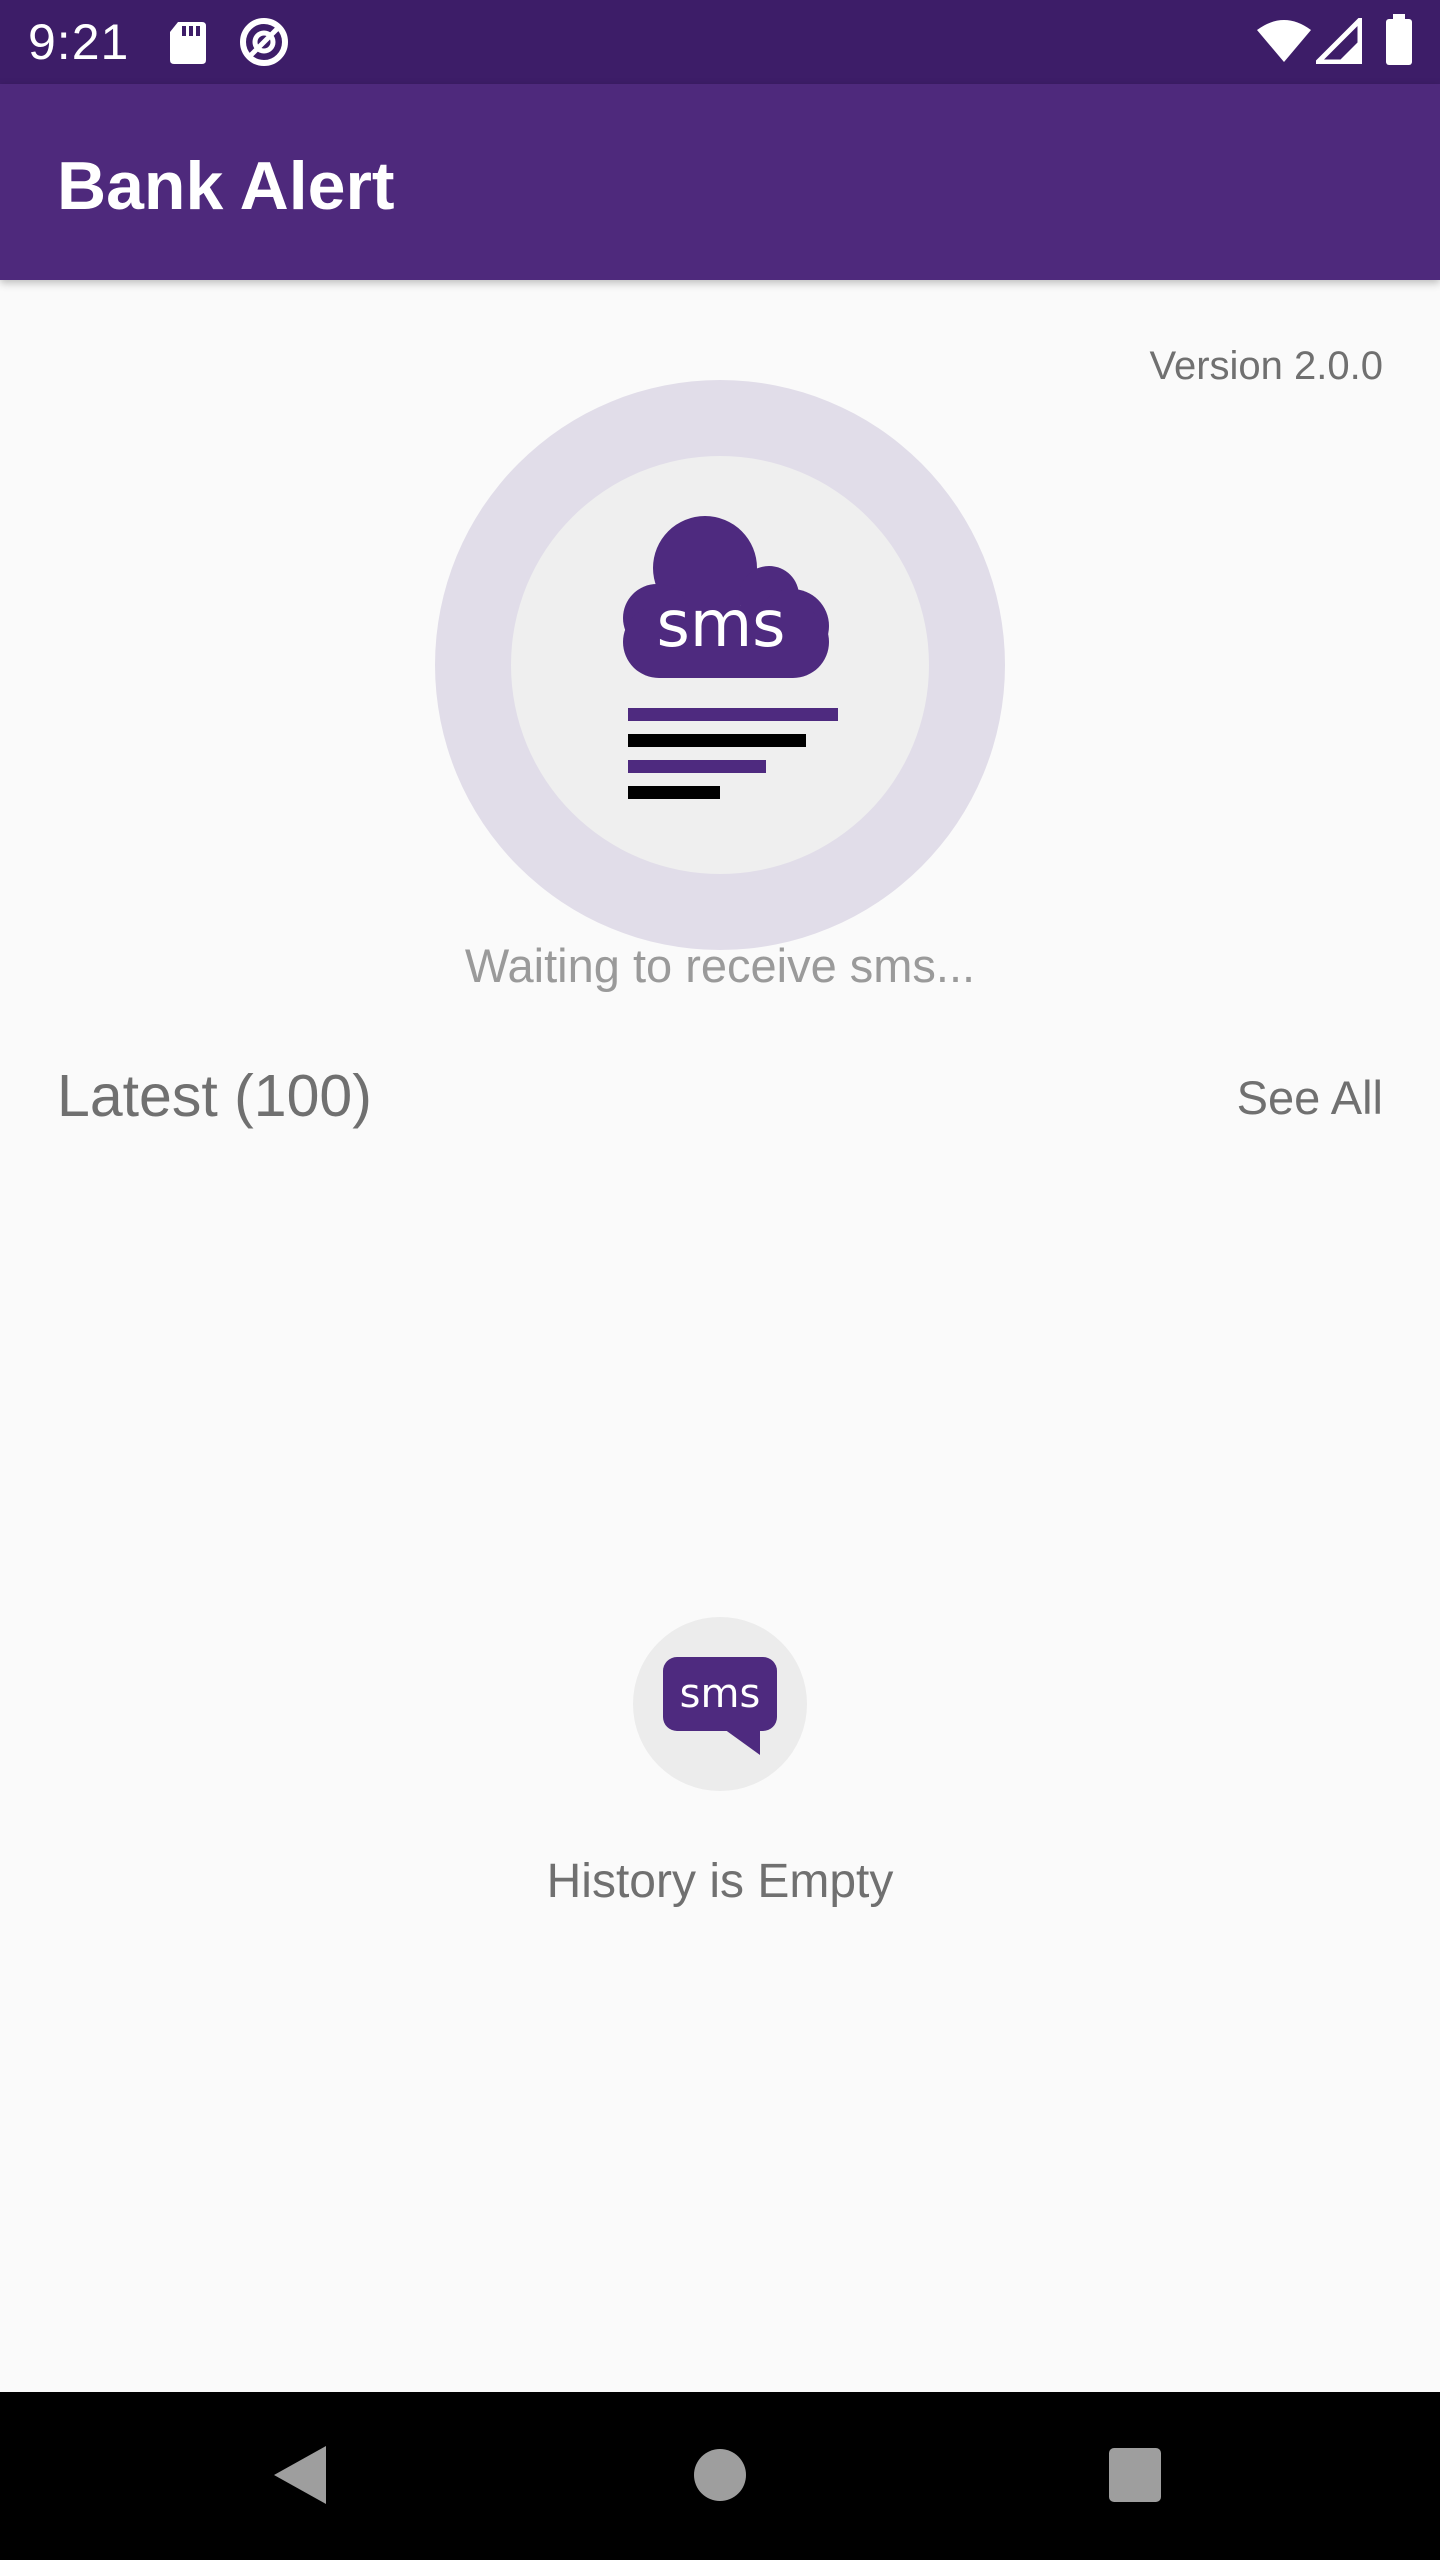  I want to click on app-title: Bank Alert, so click(226, 186).